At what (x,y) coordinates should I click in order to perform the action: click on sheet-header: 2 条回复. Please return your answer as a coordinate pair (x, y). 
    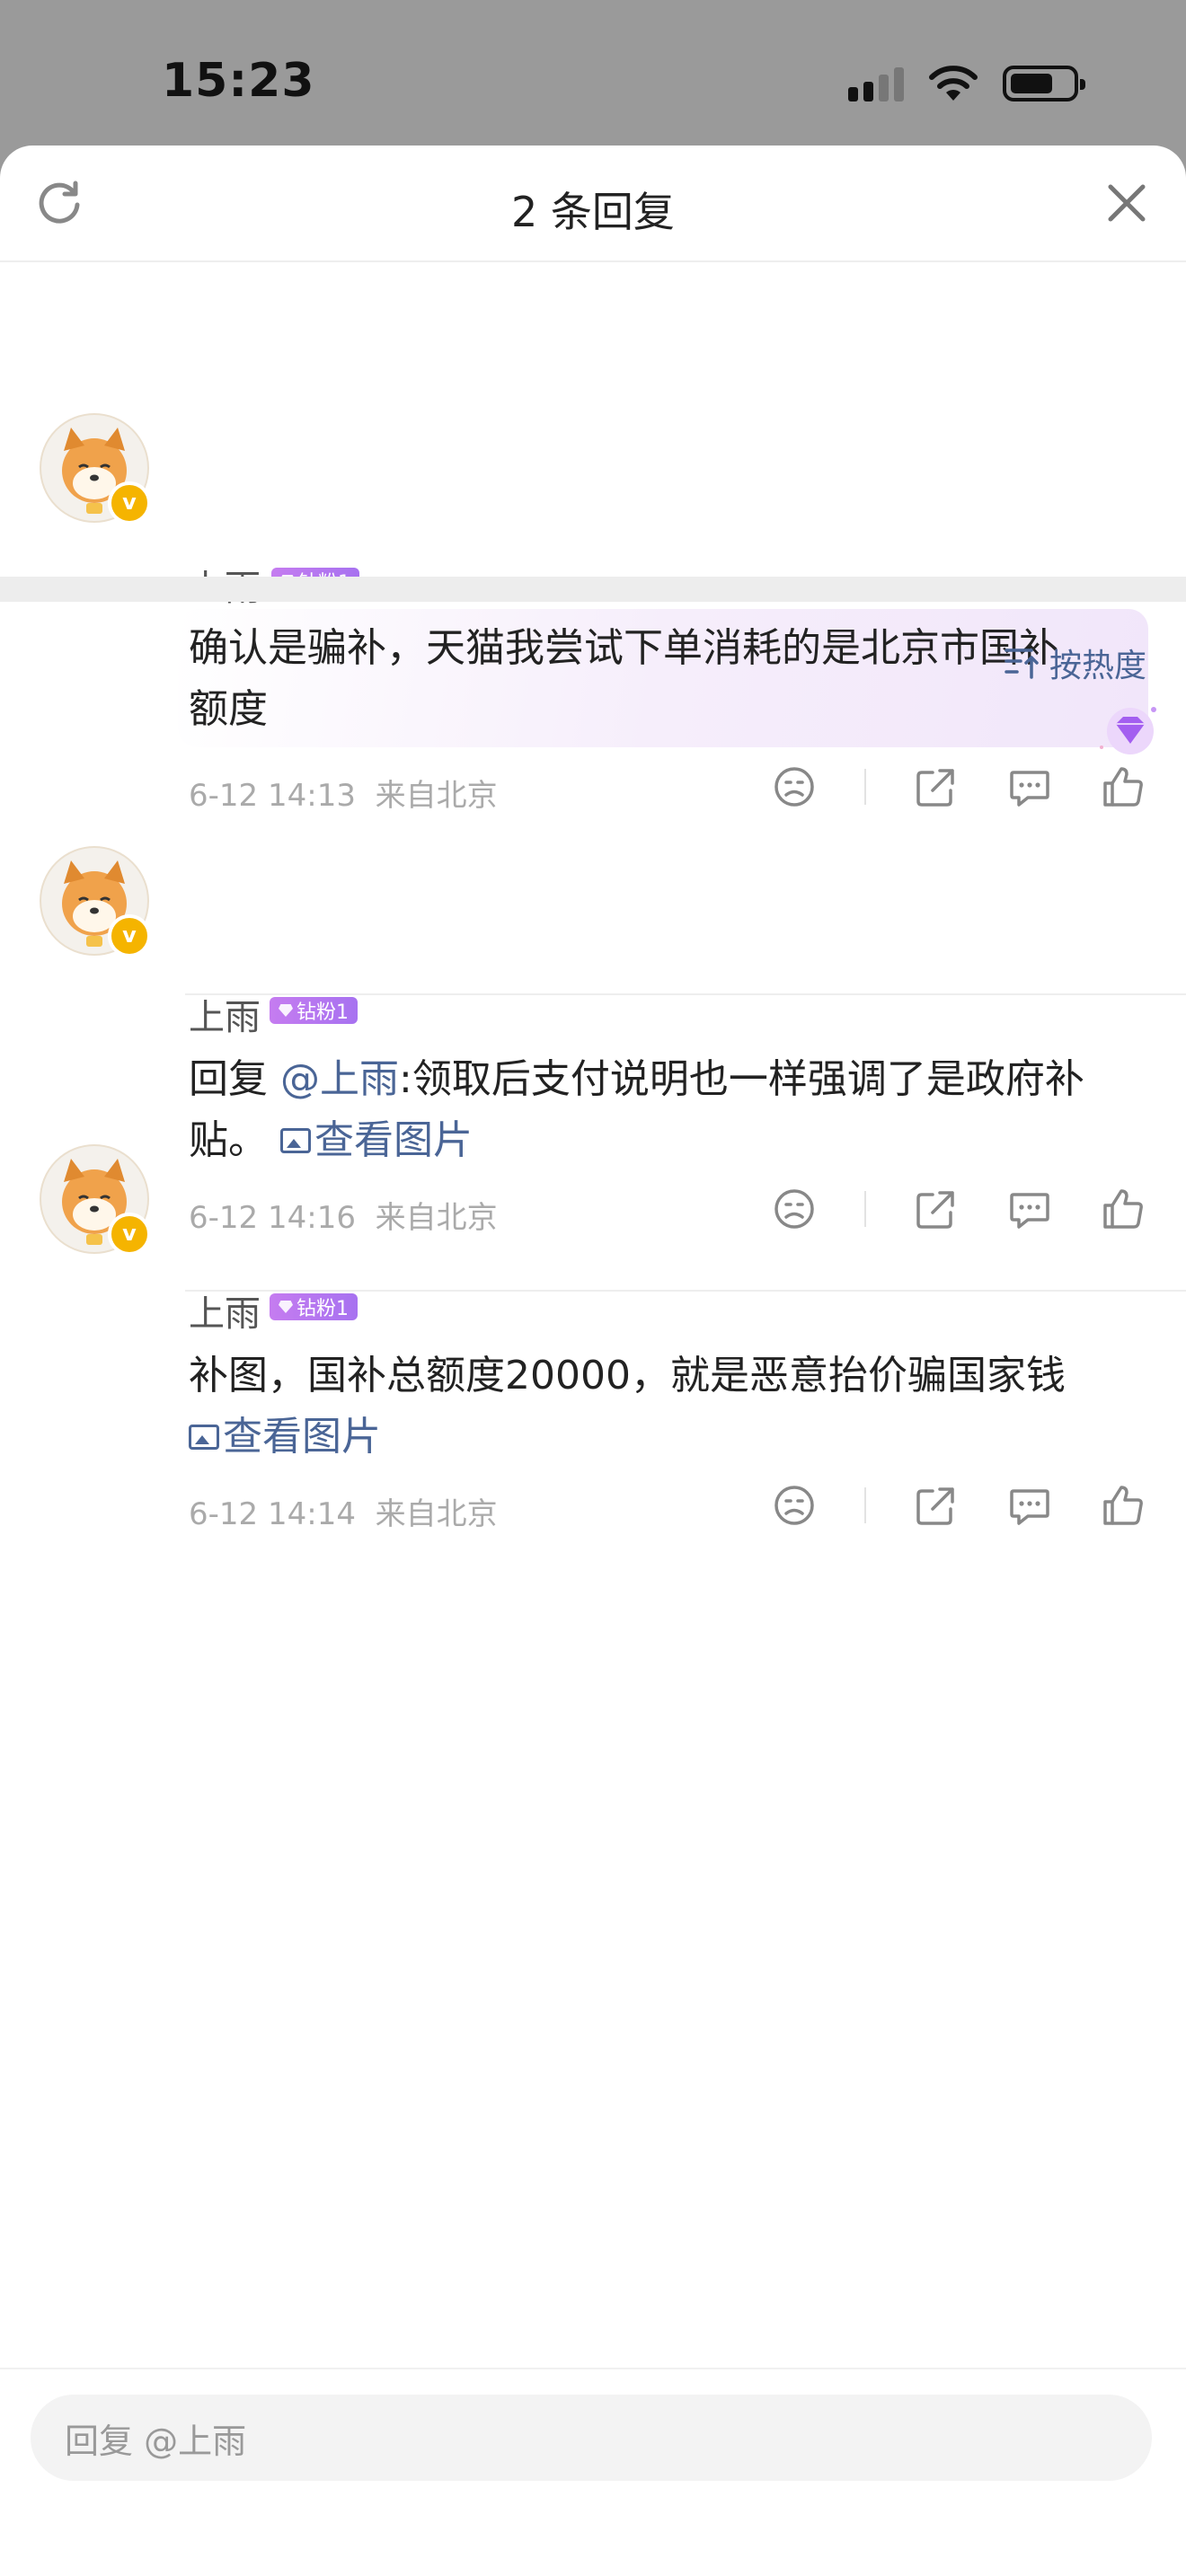
    Looking at the image, I should click on (593, 204).